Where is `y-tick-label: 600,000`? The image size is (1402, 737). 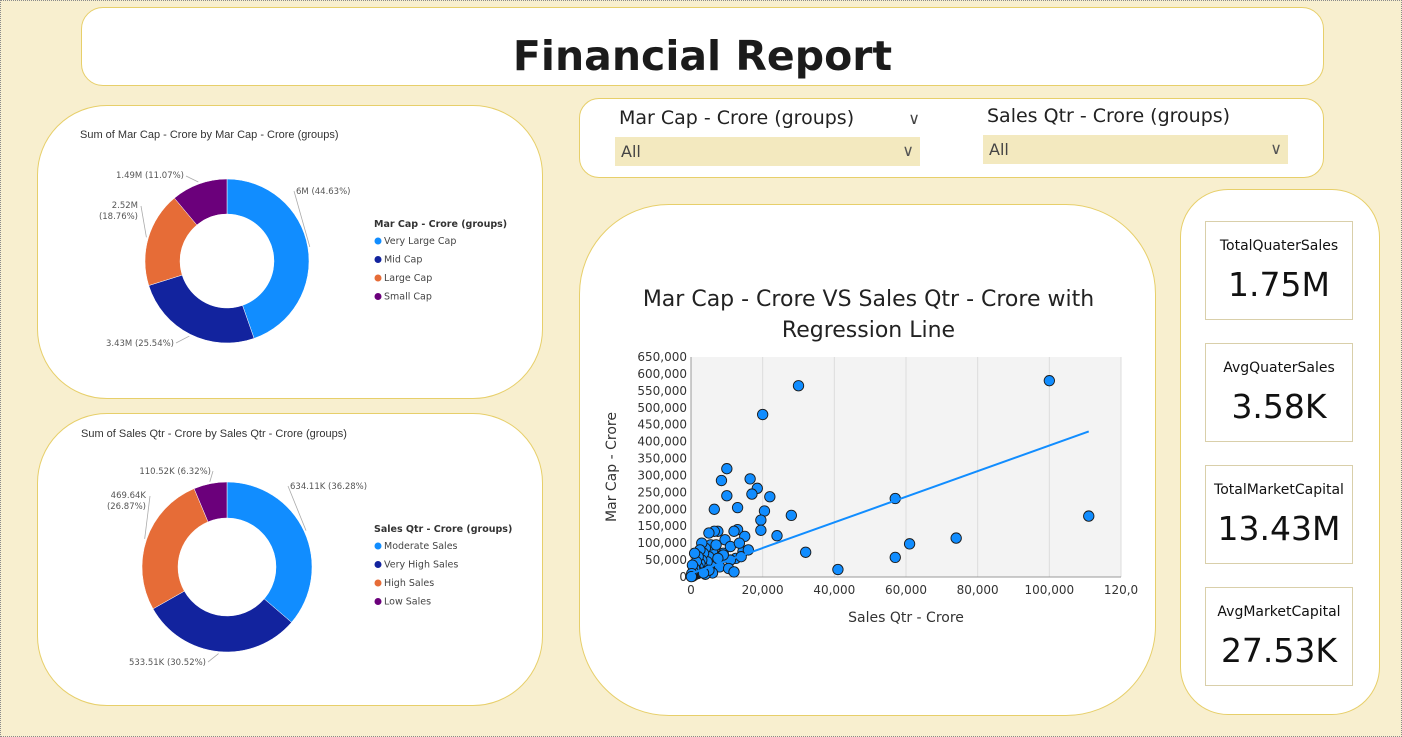
y-tick-label: 600,000 is located at coordinates (662, 374).